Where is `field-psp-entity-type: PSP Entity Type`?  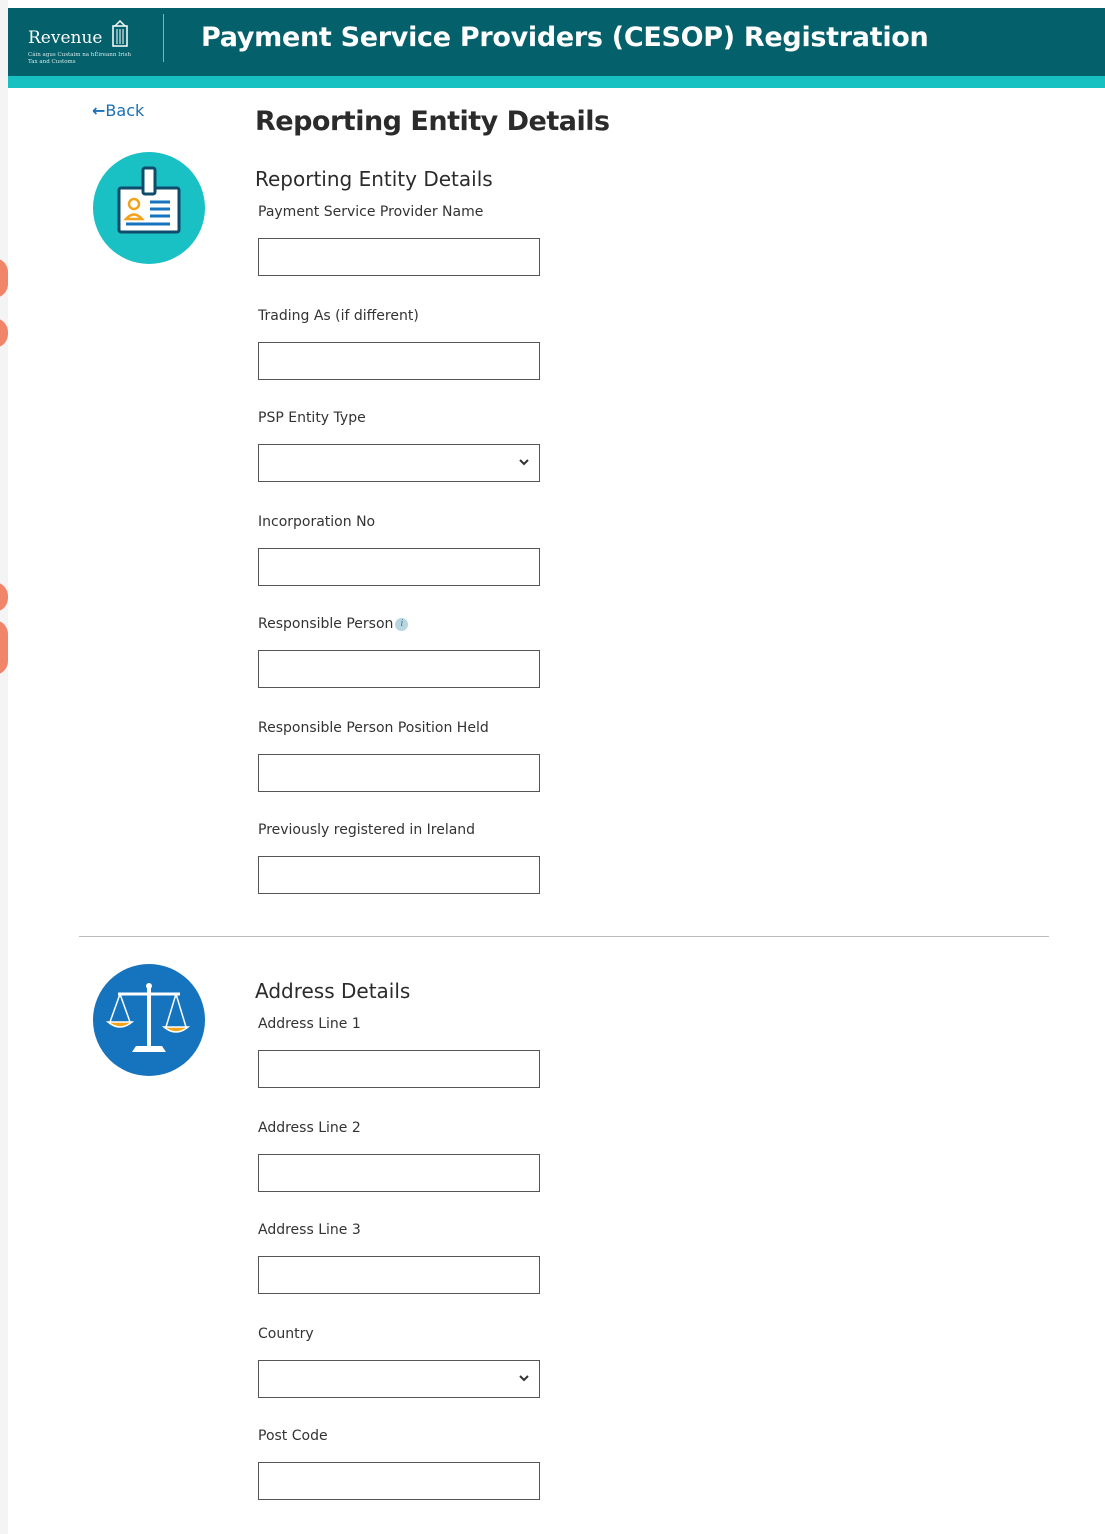 field-psp-entity-type: PSP Entity Type is located at coordinates (312, 420).